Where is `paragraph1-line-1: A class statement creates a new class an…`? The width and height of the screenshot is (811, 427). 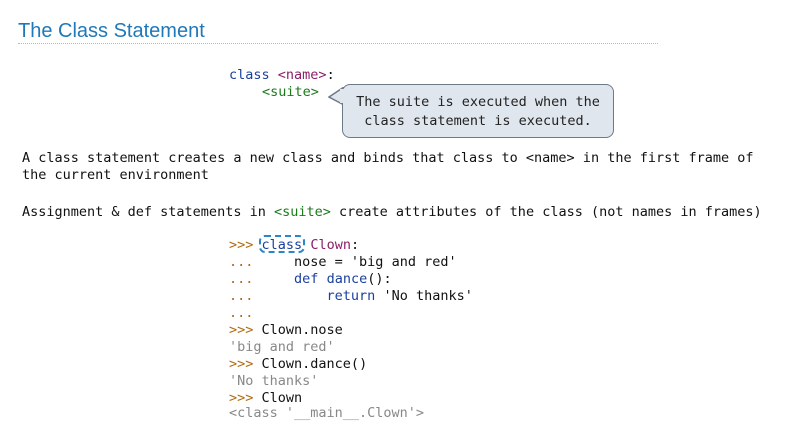 paragraph1-line-1: A class statement creates a new class an… is located at coordinates (388, 158).